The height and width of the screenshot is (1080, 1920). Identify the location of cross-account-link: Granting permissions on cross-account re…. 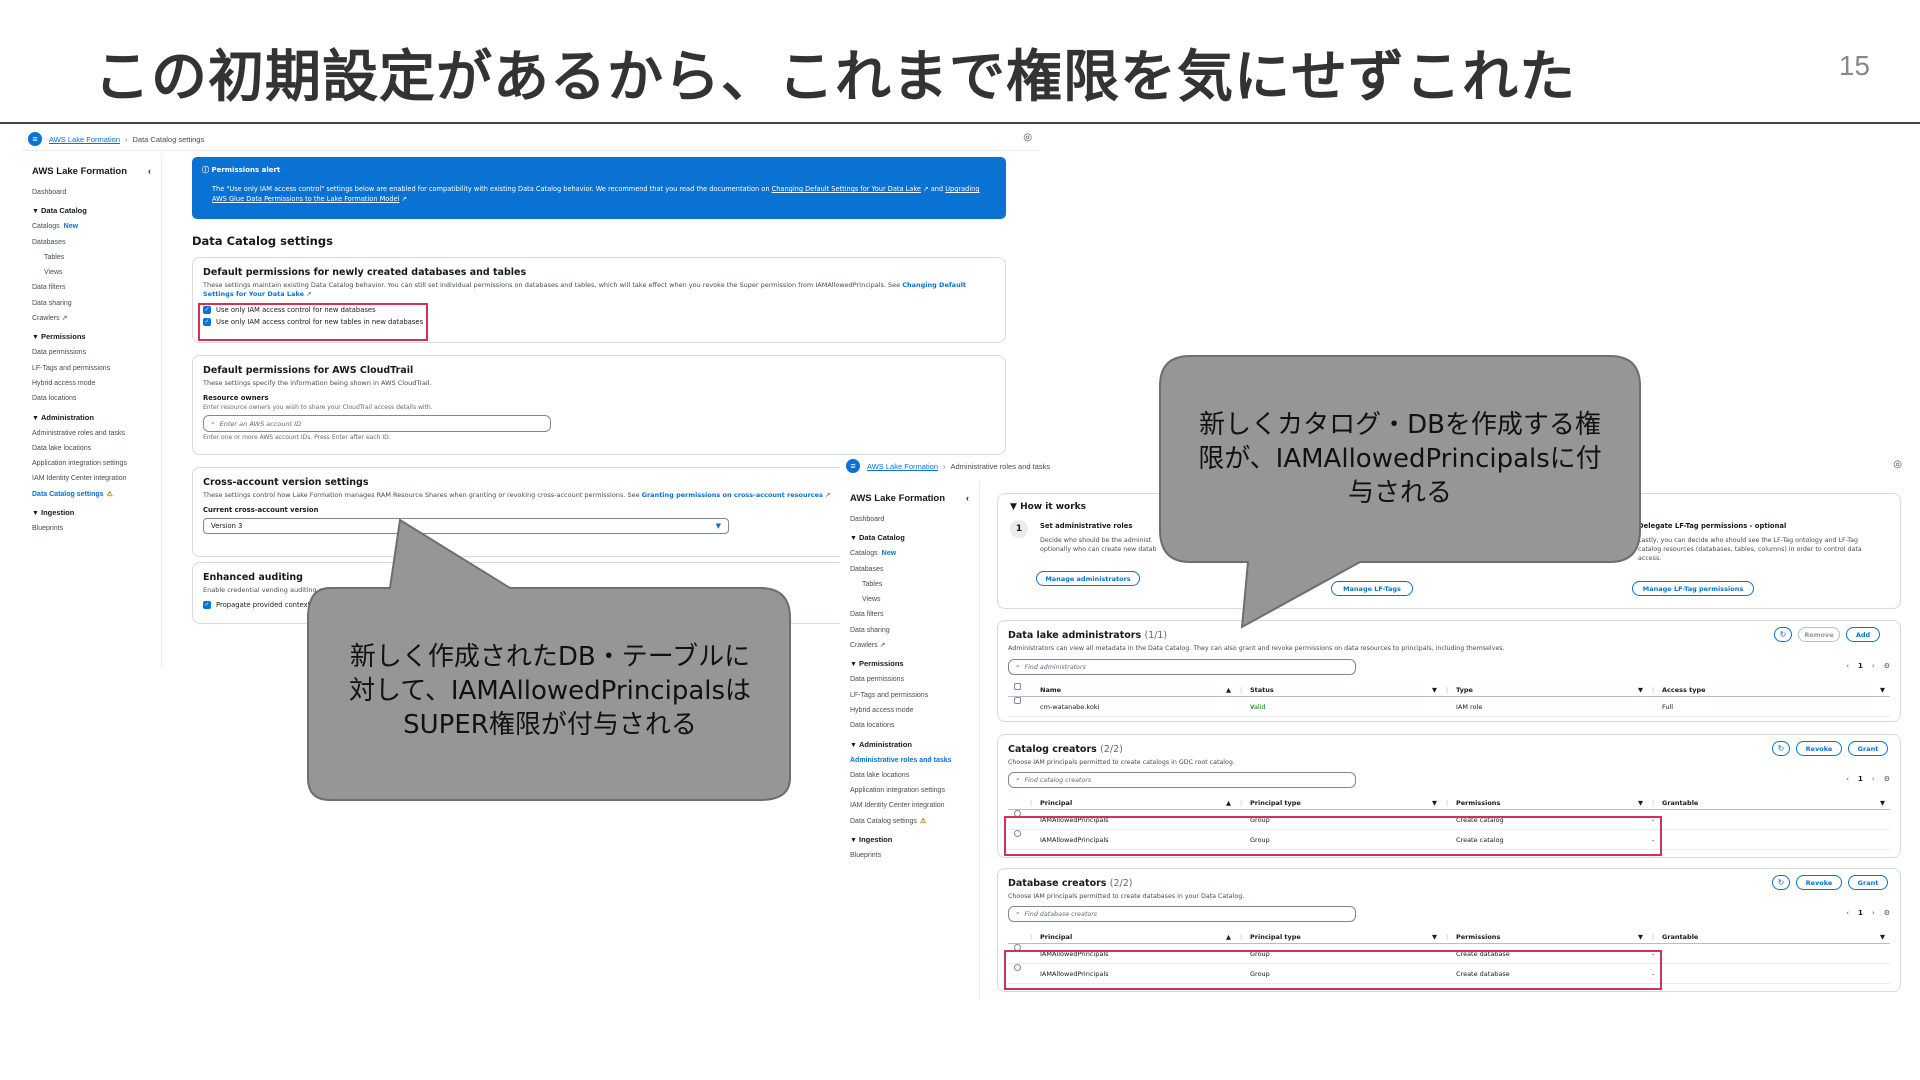
(732, 495).